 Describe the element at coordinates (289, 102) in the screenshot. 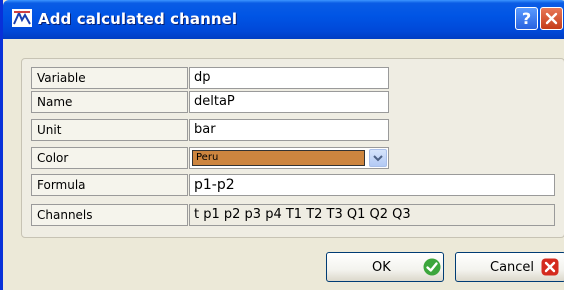

I see `name-field: deltaP` at that location.